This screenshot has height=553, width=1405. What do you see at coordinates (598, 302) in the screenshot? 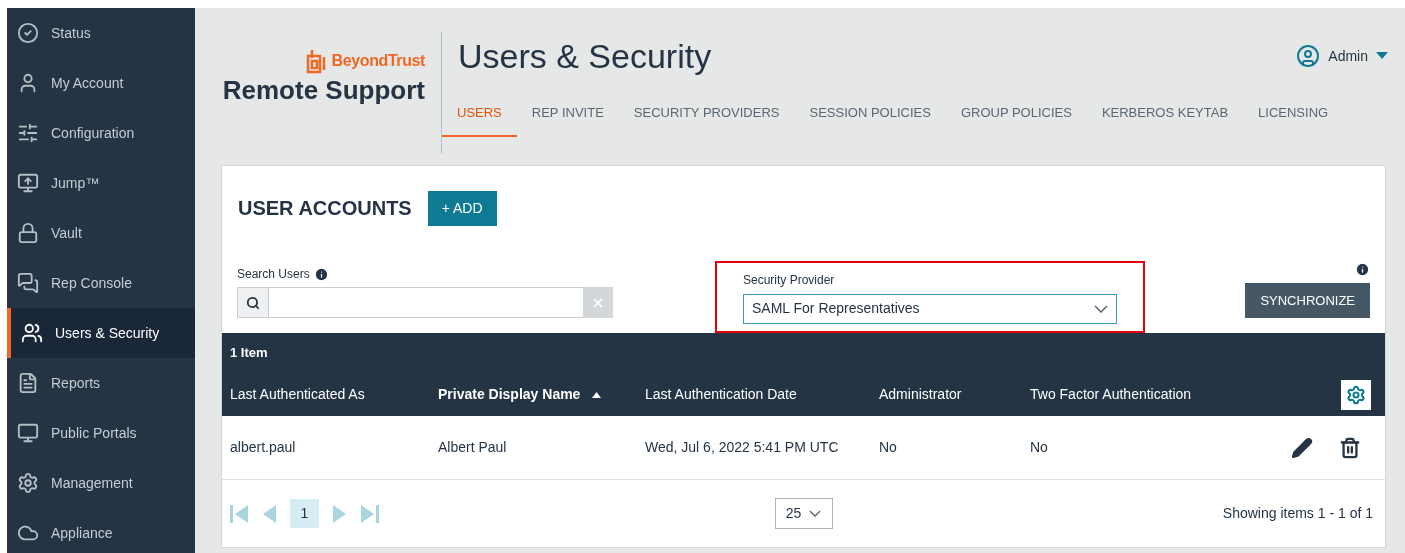
I see `clear-button` at bounding box center [598, 302].